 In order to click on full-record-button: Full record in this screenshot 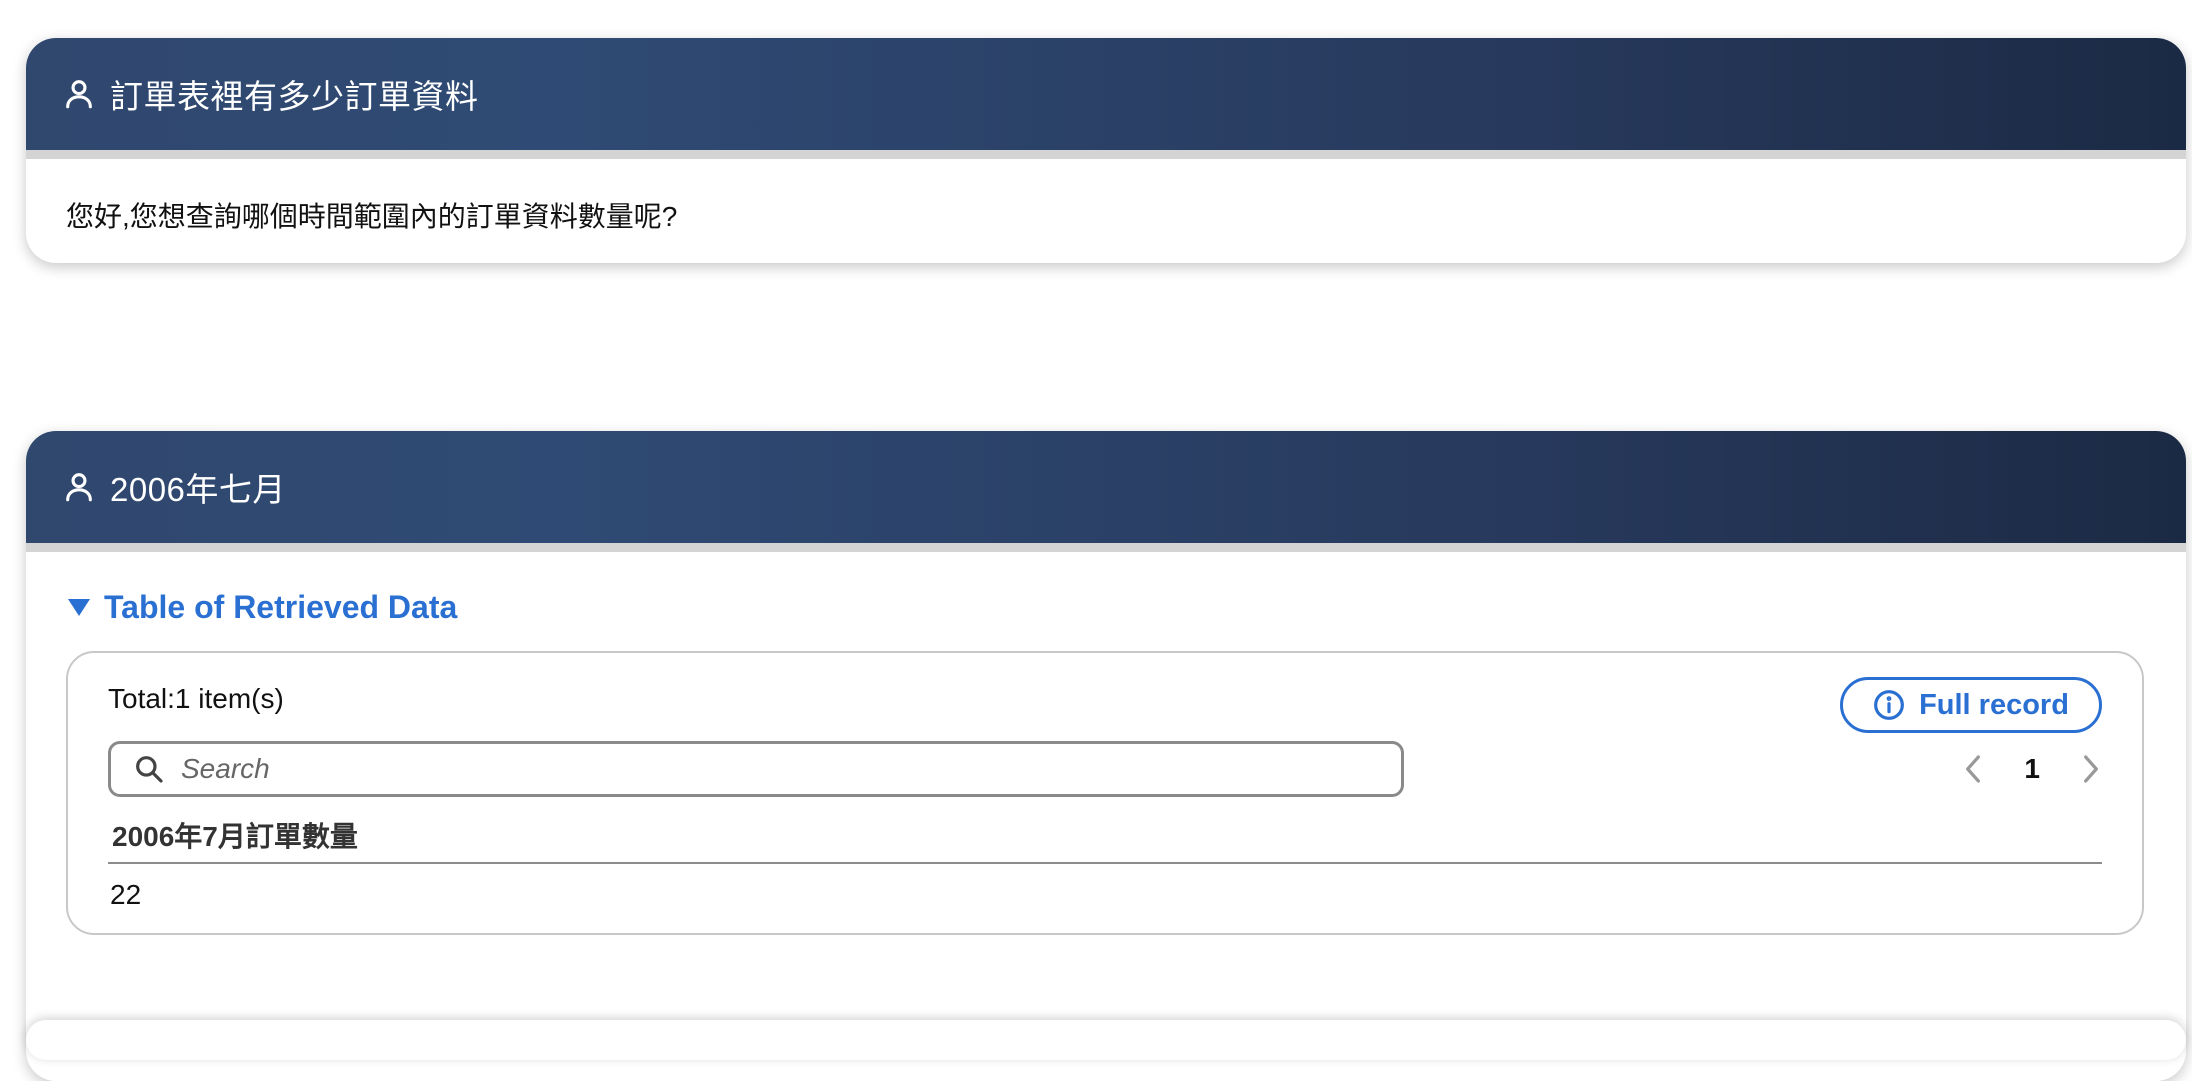, I will do `click(1971, 705)`.